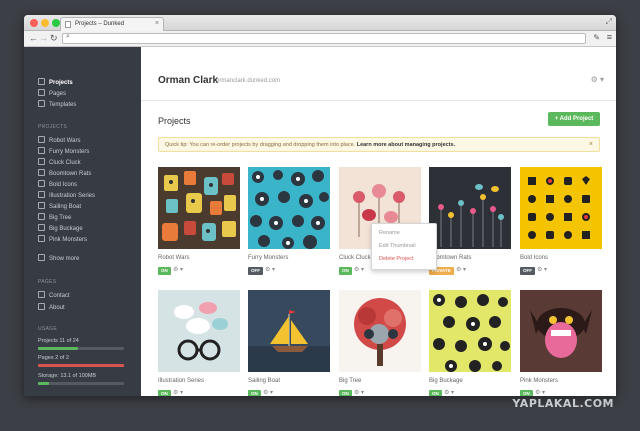 The height and width of the screenshot is (431, 640). Describe the element at coordinates (199, 208) in the screenshot. I see `robot-wars-thumbnail` at that location.